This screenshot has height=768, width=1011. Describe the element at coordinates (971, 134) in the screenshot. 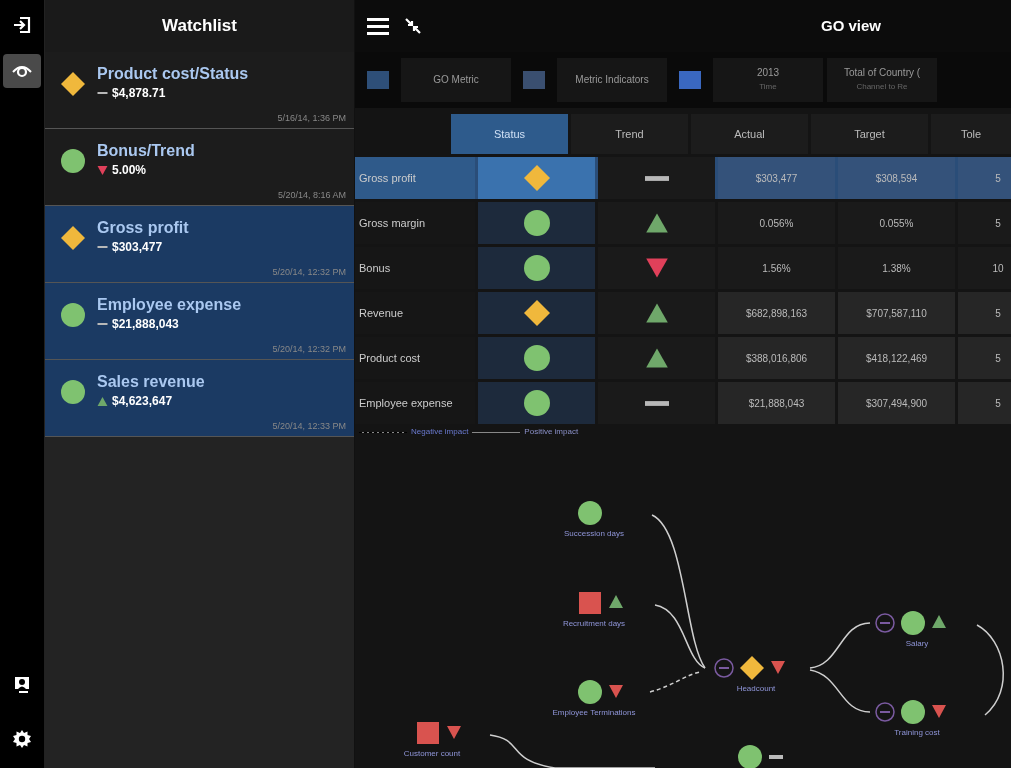

I see `column-header: Tole` at that location.